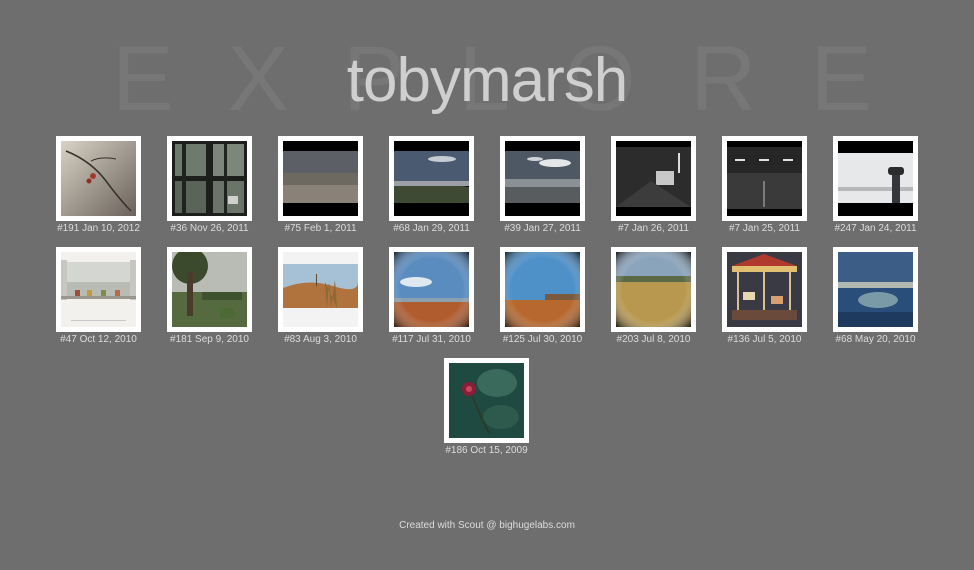 This screenshot has height=570, width=974. Describe the element at coordinates (764, 339) in the screenshot. I see `photo-caption: #136 Jul 5, 2010` at that location.